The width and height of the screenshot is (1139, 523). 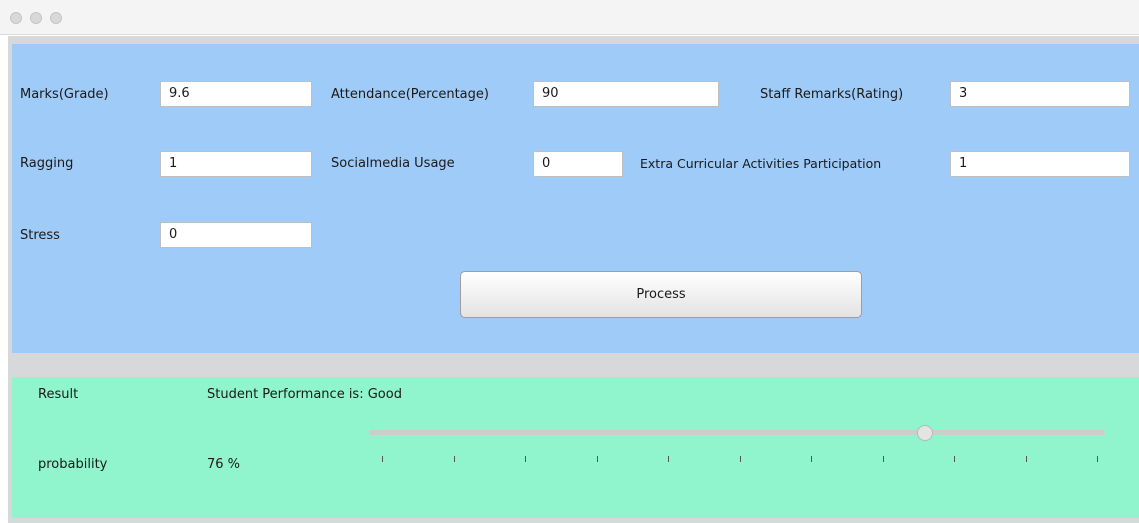 I want to click on close-window-icon, so click(x=16, y=18).